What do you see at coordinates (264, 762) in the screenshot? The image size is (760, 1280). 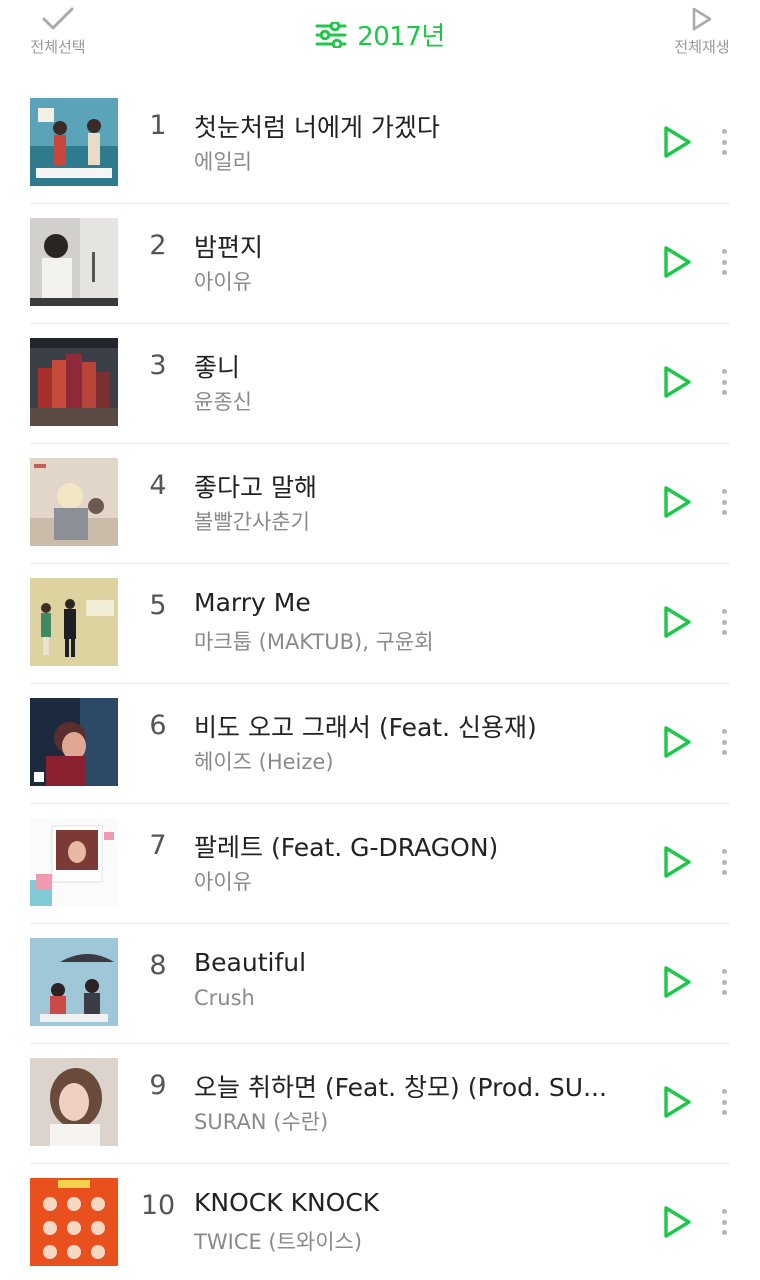 I see `song-artist: 헤이즈 (Heize)` at bounding box center [264, 762].